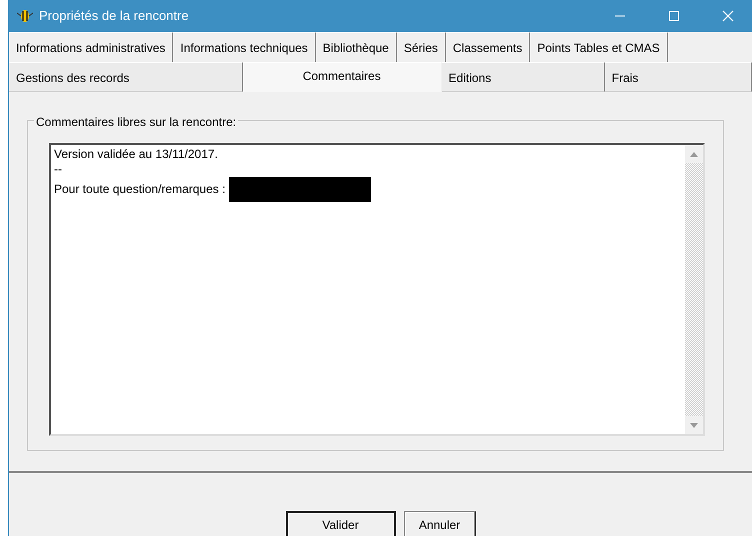 The width and height of the screenshot is (752, 536). I want to click on text-line: --, so click(58, 169).